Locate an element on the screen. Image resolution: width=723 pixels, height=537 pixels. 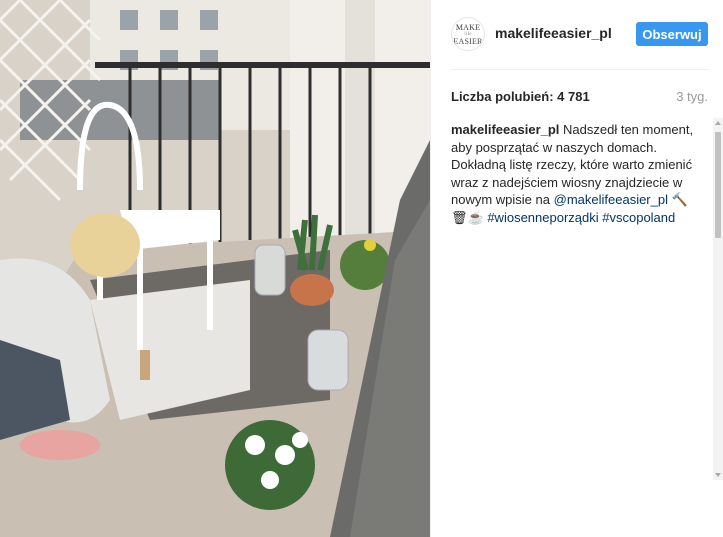
scroll-up-arrow-icon is located at coordinates (718, 123).